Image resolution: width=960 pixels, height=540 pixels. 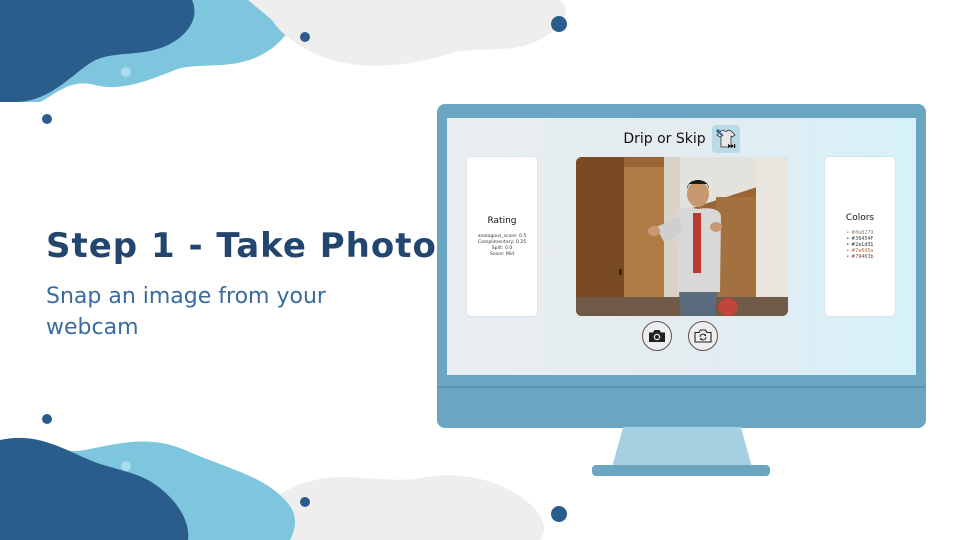 I want to click on monitor-stand-neck, so click(x=682, y=447).